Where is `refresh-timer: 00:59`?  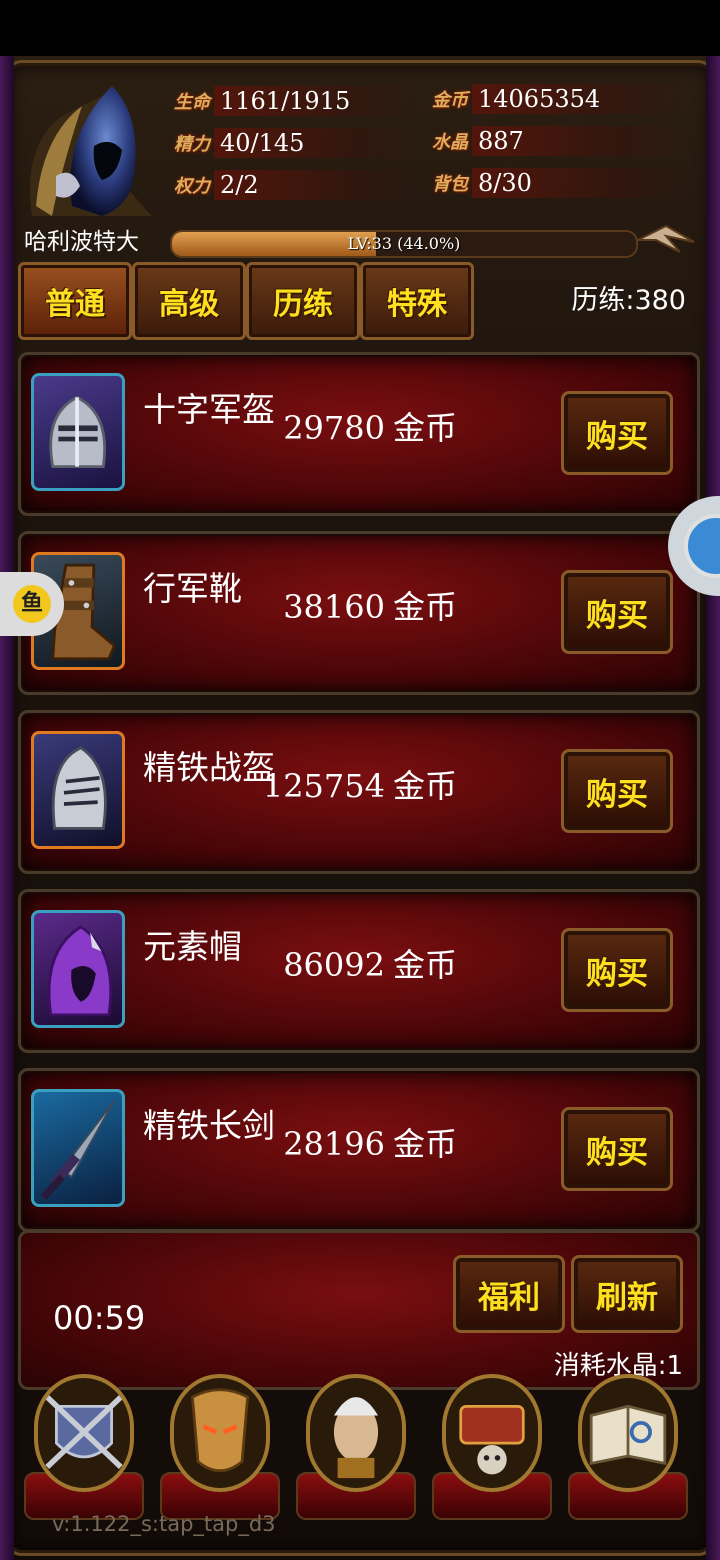 refresh-timer: 00:59 is located at coordinates (99, 1318).